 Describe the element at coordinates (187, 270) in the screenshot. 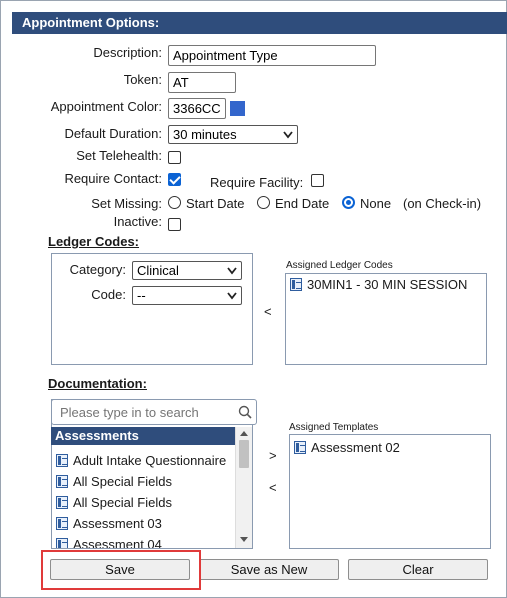

I see `category-select: Clinical` at that location.